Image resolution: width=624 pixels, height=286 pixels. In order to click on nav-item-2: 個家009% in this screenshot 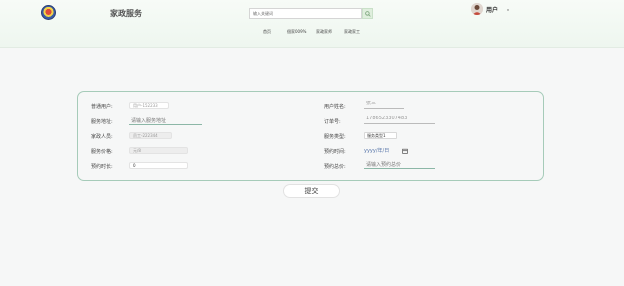, I will do `click(296, 32)`.